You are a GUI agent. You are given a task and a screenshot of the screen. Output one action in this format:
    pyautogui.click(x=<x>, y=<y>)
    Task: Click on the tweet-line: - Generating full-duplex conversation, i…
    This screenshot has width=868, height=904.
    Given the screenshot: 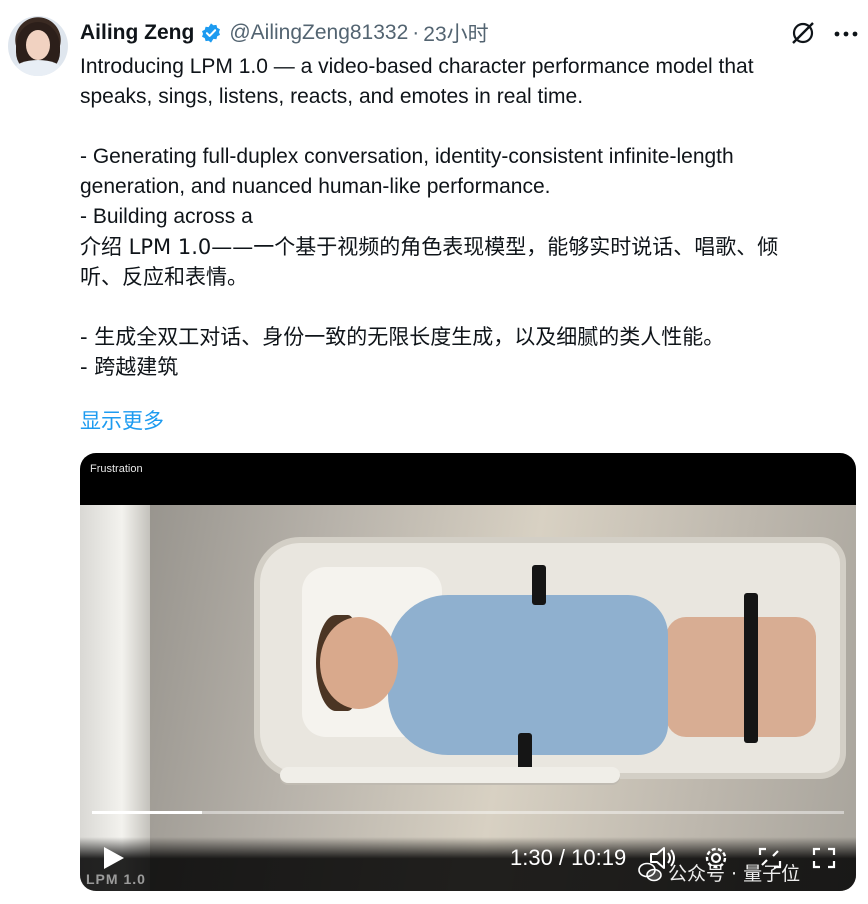 What is the action you would take?
    pyautogui.click(x=407, y=156)
    